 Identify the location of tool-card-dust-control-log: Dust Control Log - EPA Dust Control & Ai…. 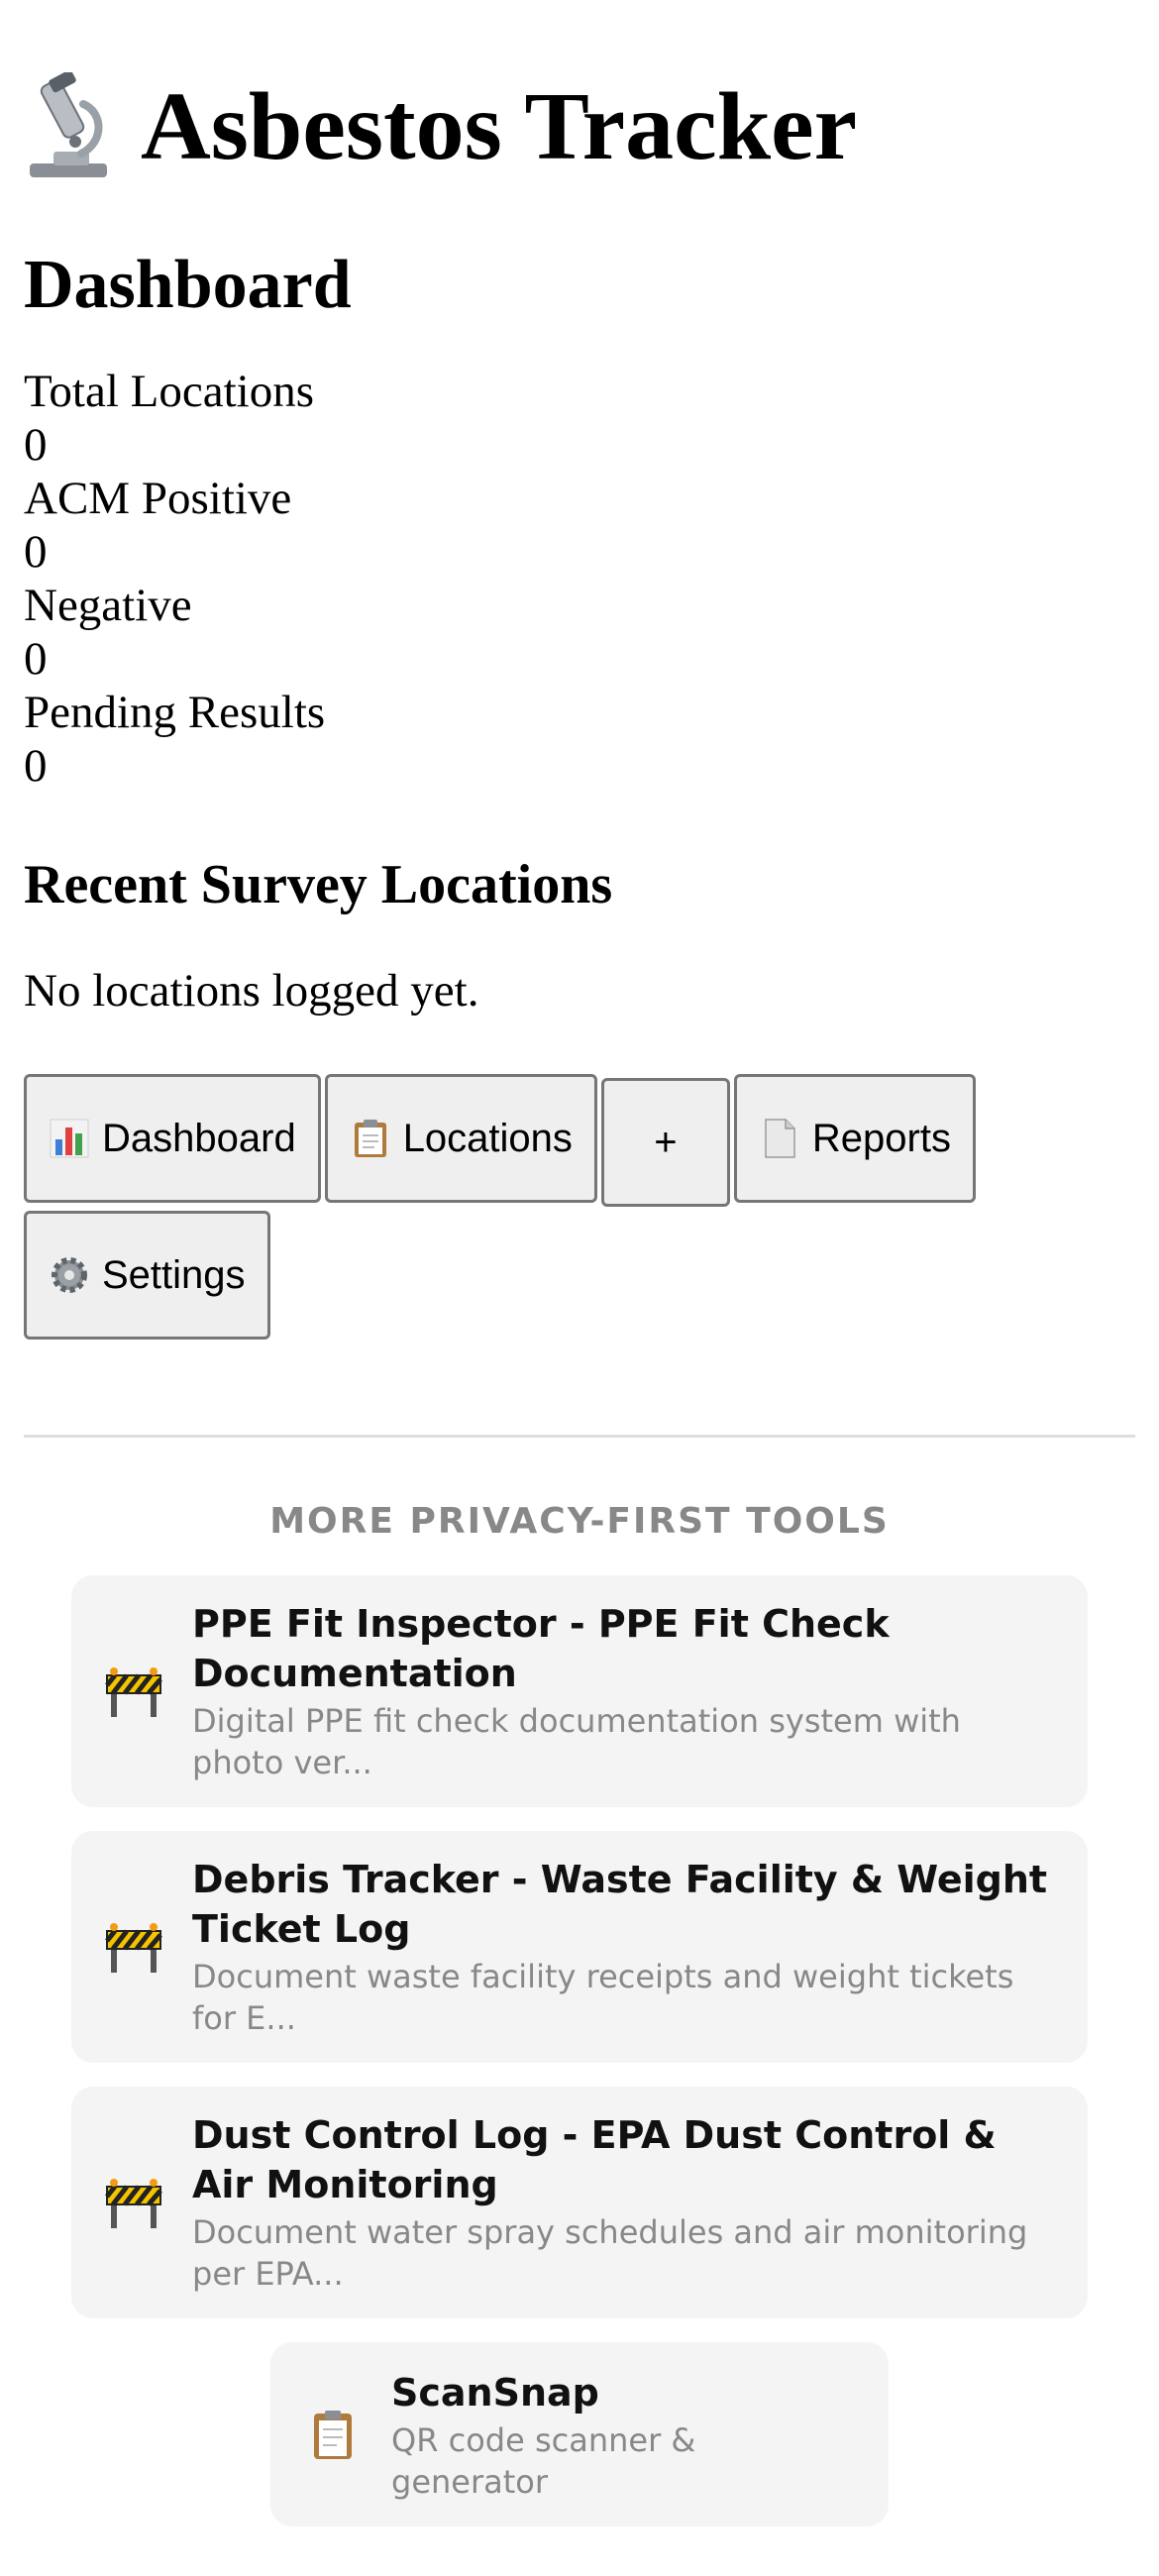
(579, 2203).